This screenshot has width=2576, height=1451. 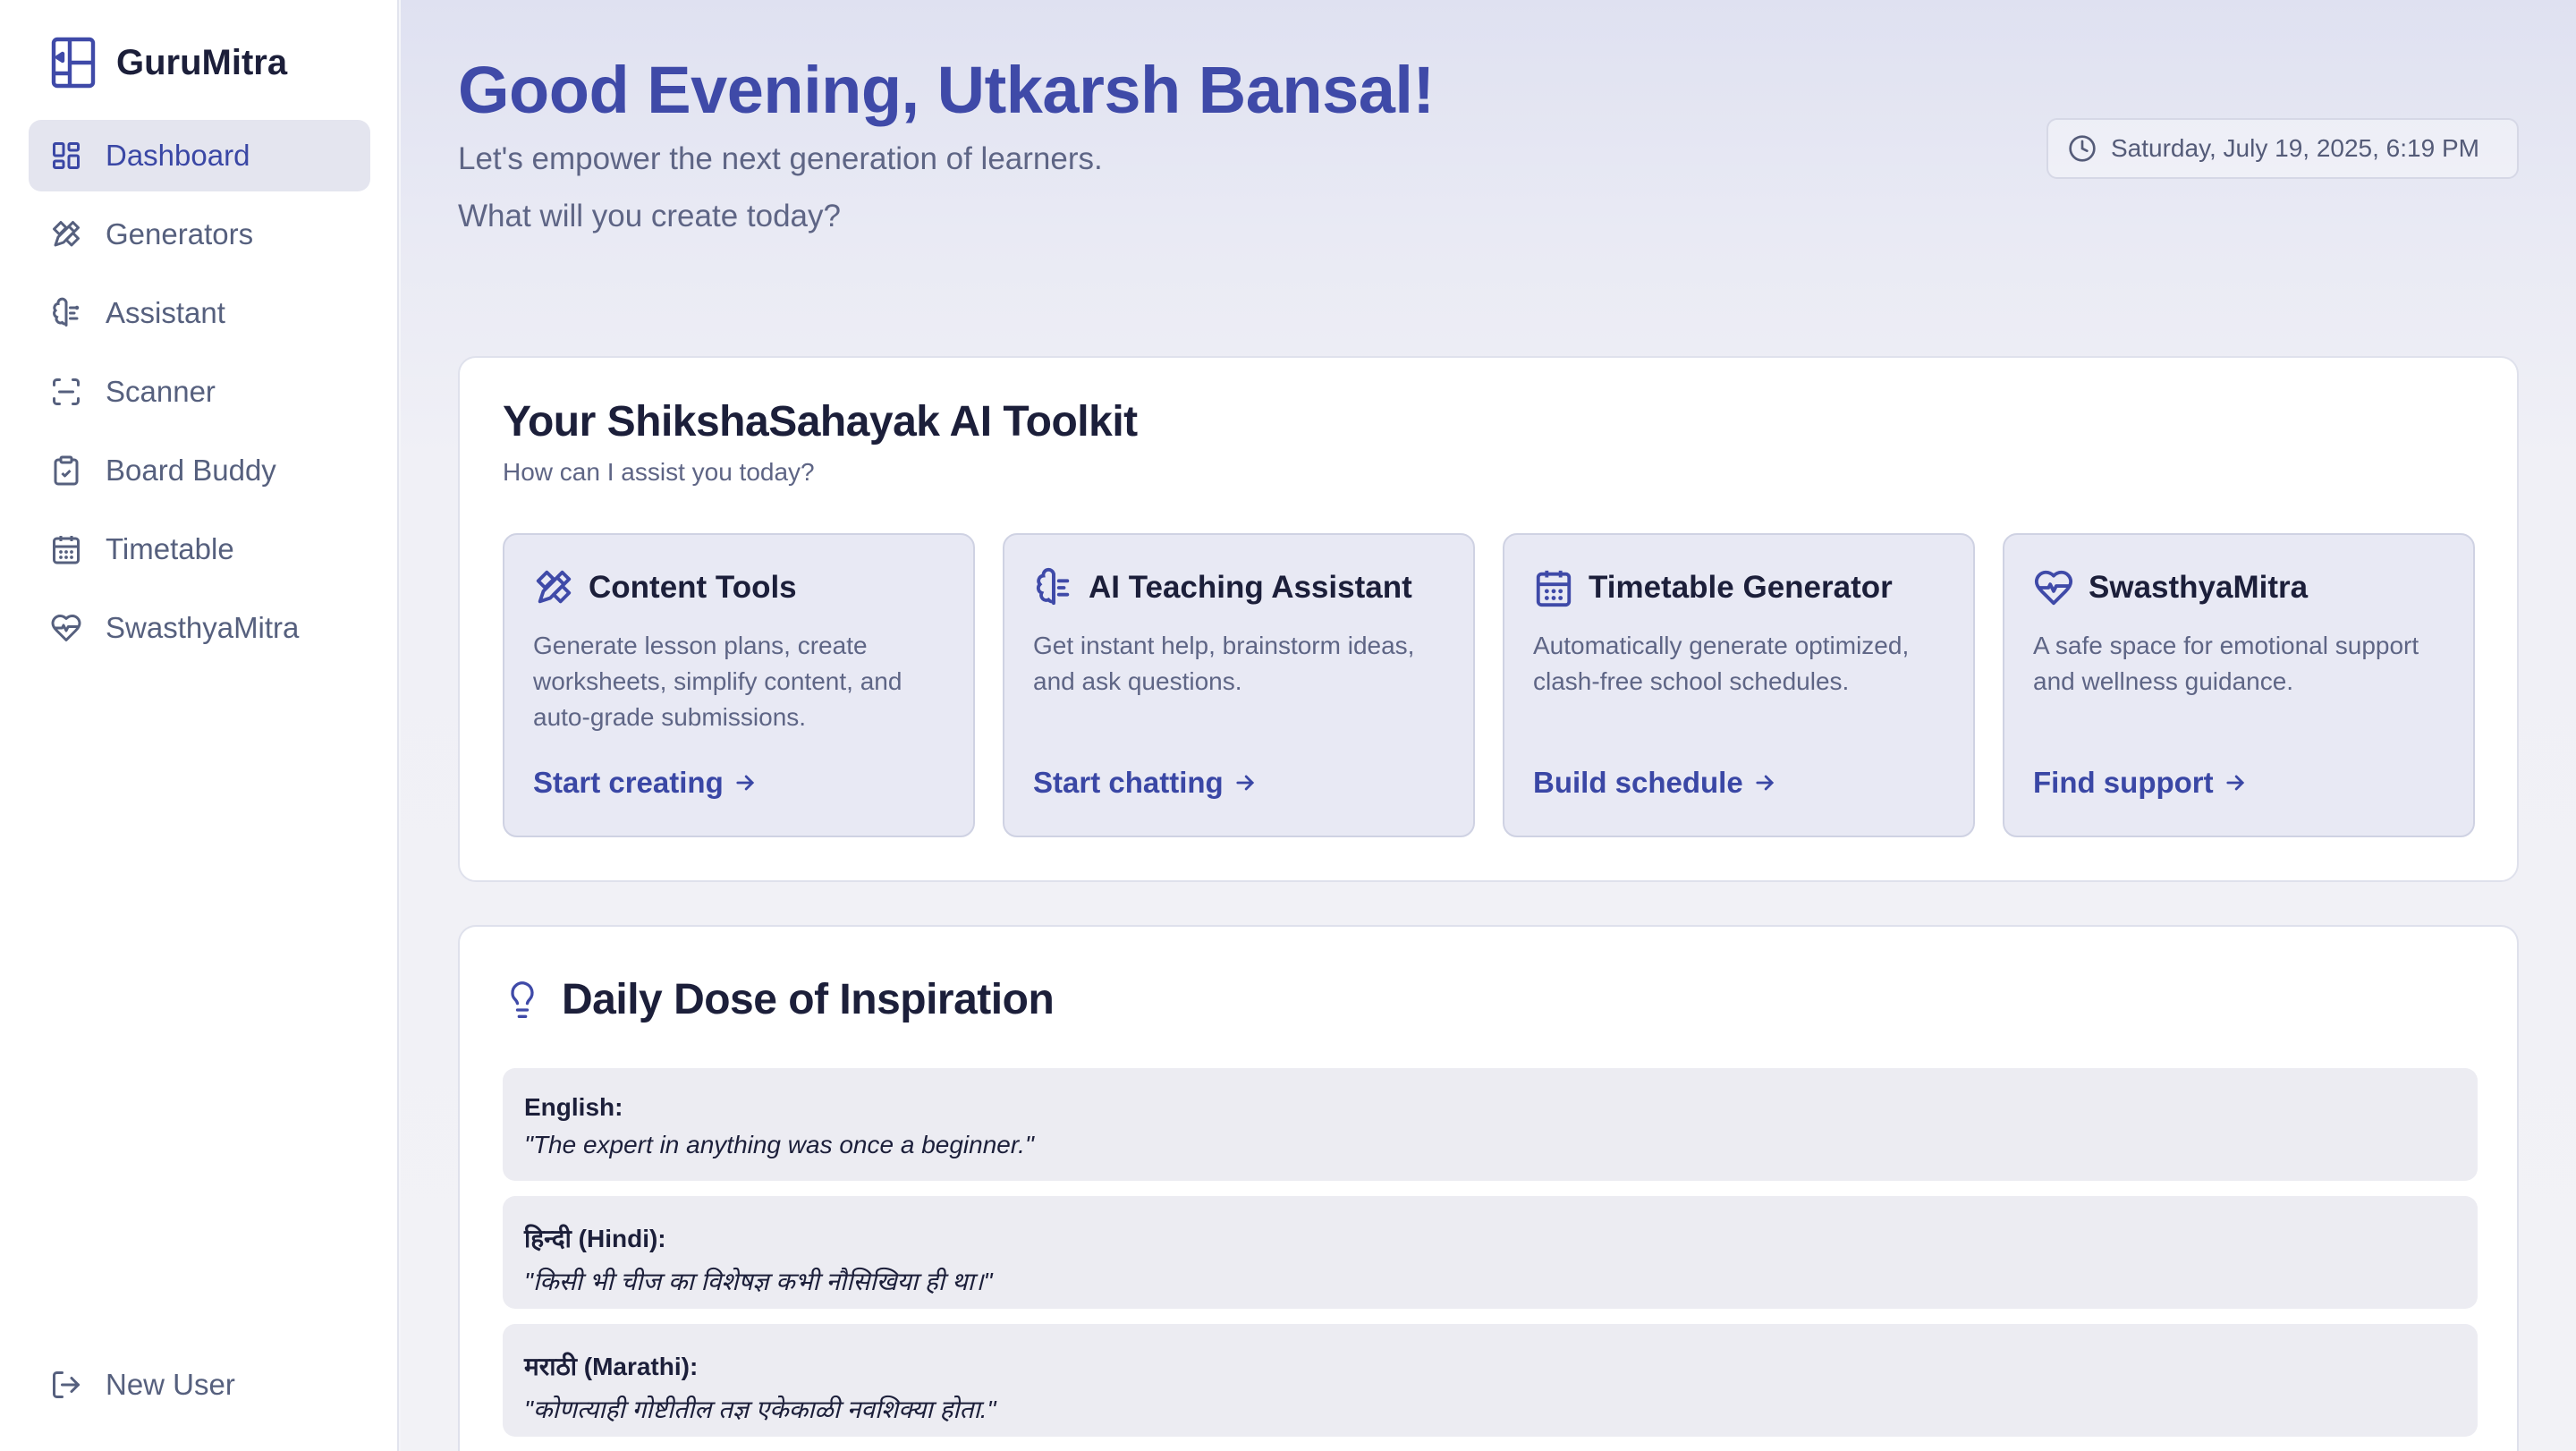 I want to click on clipboard-icon, so click(x=66, y=470).